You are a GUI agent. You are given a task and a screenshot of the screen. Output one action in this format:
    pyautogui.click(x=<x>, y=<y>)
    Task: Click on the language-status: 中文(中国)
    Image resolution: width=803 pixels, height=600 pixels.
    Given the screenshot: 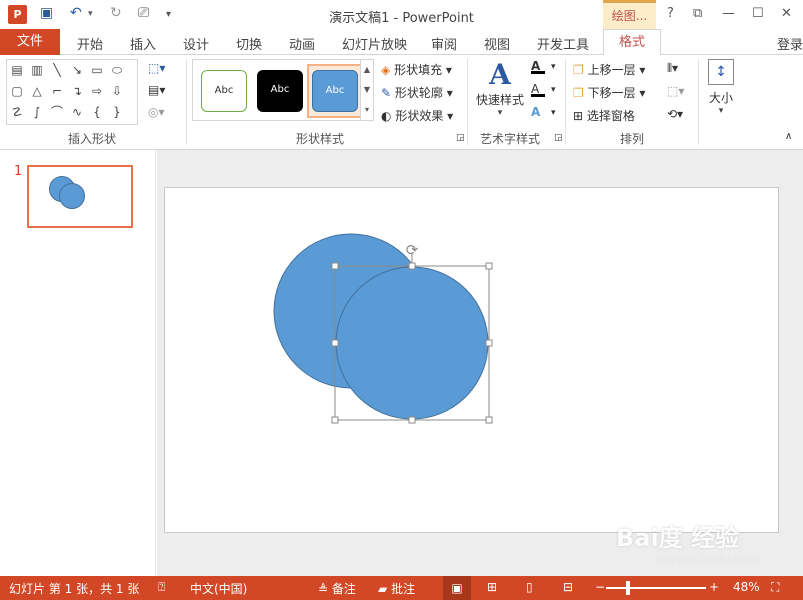 What is the action you would take?
    pyautogui.click(x=218, y=588)
    